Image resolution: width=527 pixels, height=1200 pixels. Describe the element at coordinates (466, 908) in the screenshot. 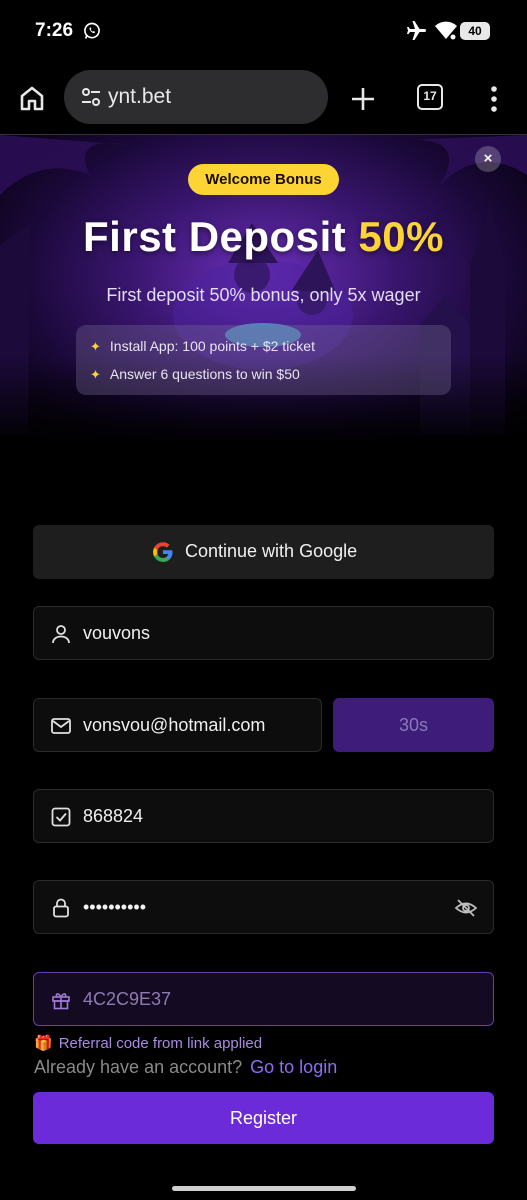

I see `eye-off-icon` at that location.